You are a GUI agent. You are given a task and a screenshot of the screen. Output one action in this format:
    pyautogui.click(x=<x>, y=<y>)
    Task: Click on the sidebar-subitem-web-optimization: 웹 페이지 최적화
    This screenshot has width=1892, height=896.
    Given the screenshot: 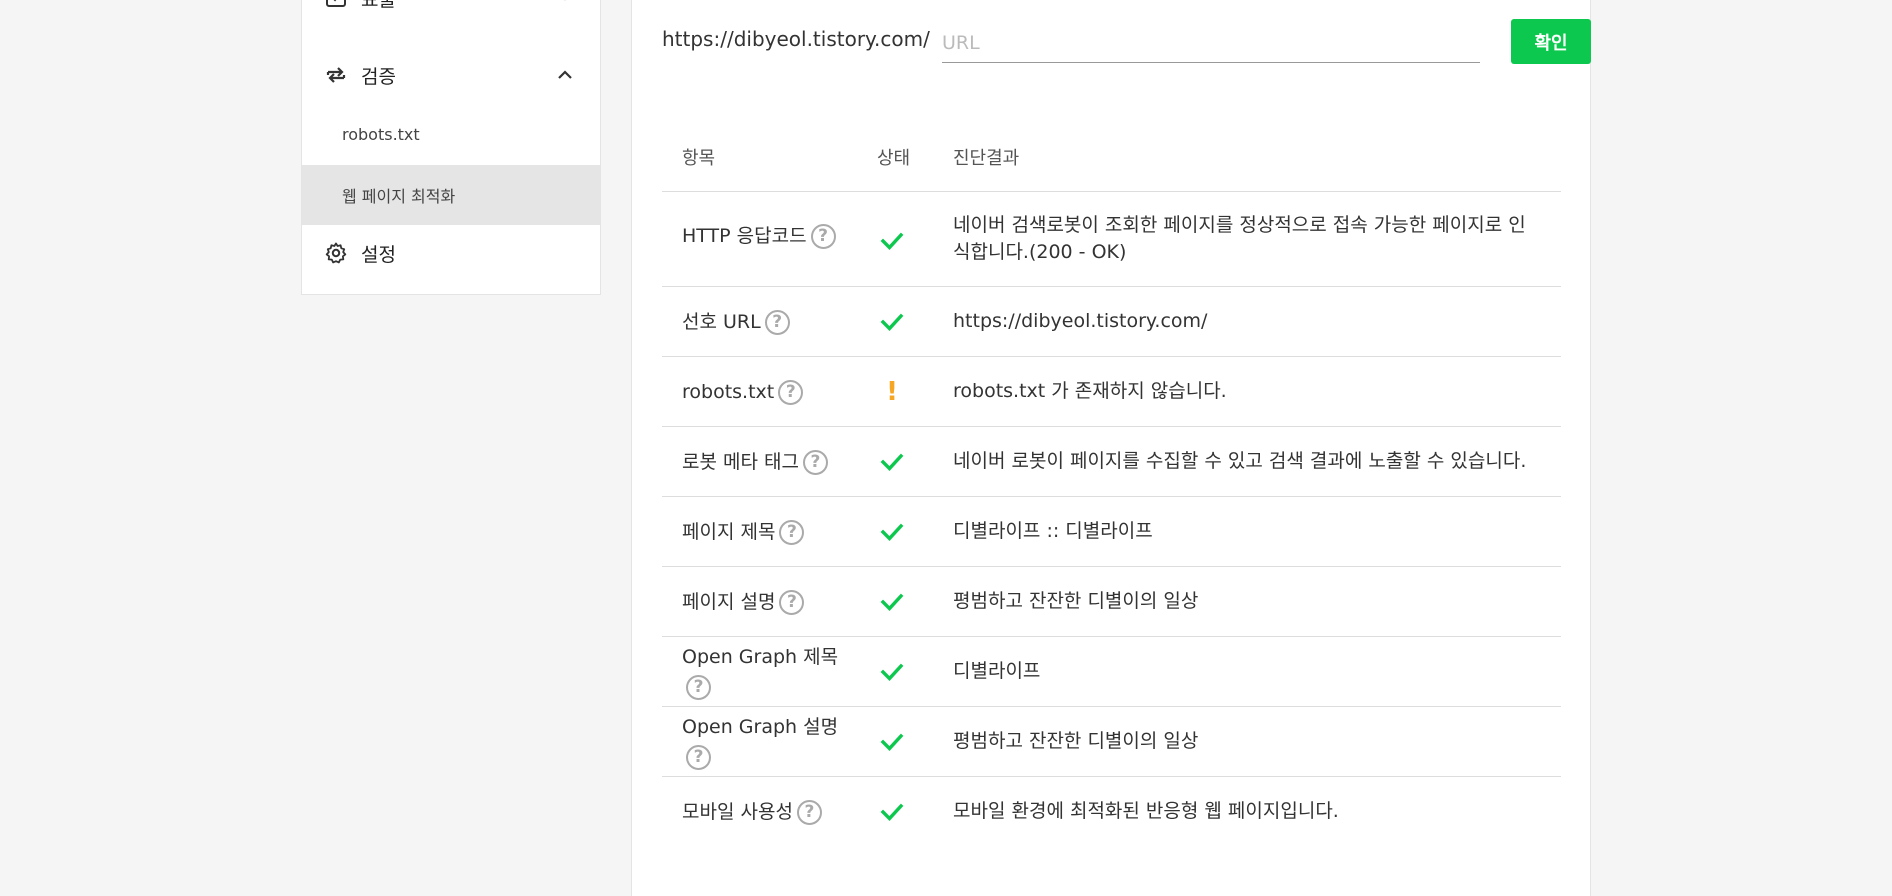 What is the action you would take?
    pyautogui.click(x=451, y=195)
    